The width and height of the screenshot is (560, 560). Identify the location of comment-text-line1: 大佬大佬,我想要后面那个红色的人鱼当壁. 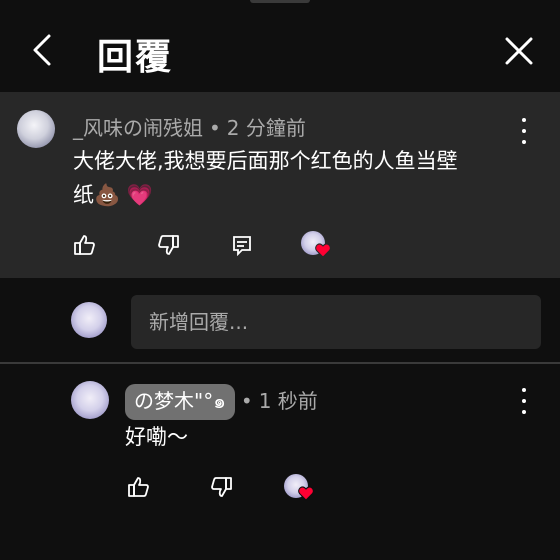
(265, 161).